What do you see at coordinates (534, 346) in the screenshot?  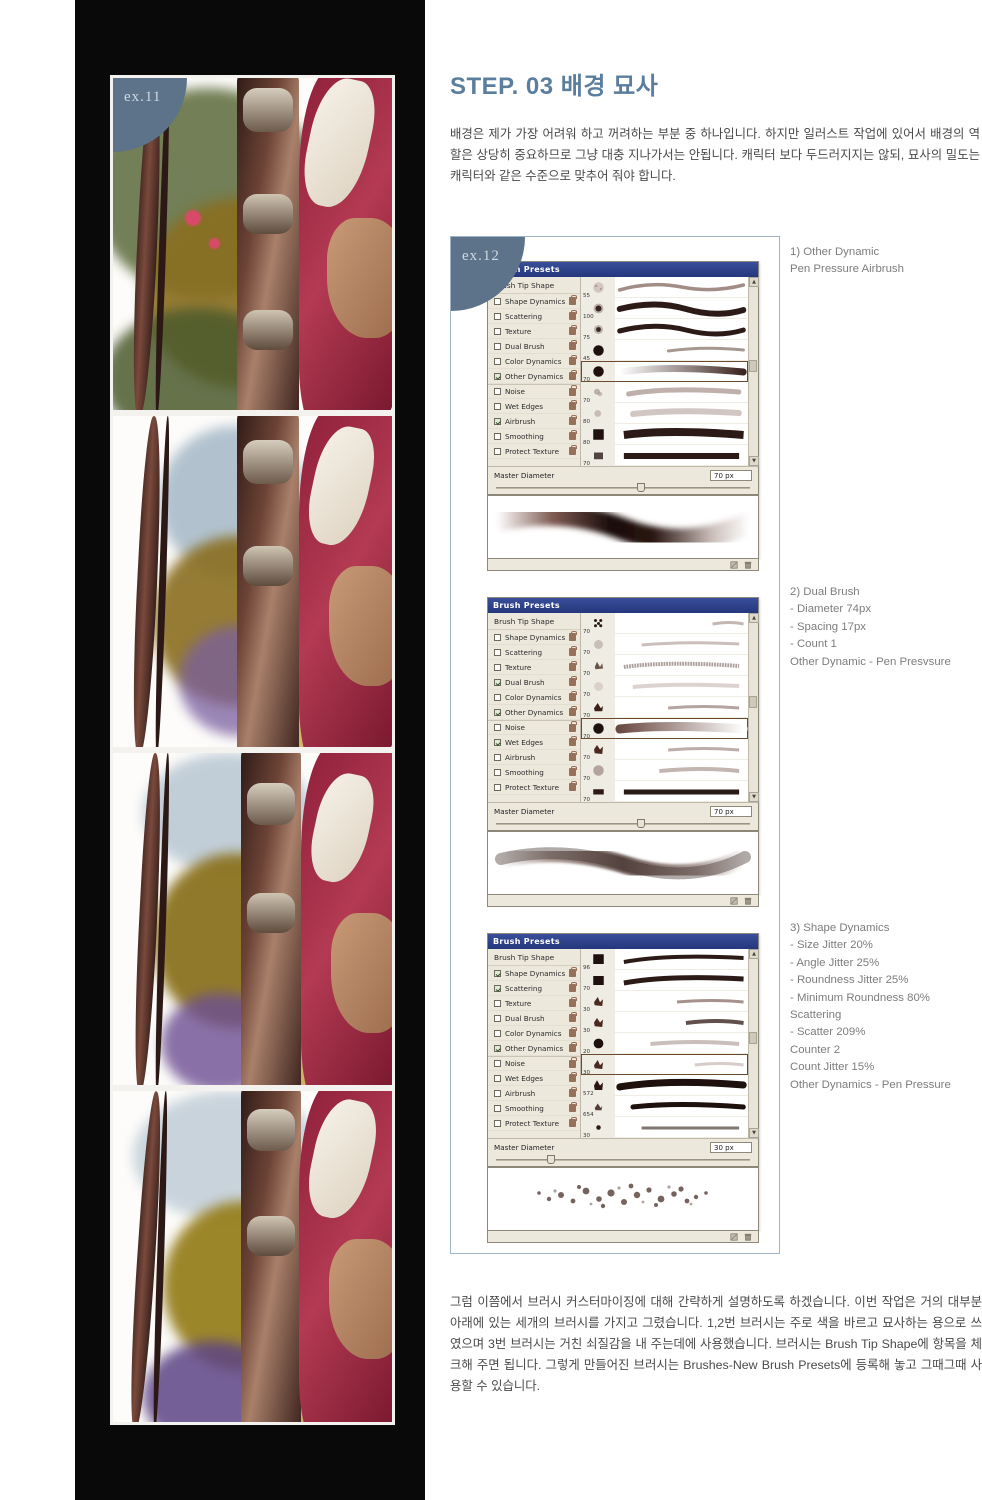 I see `option-dual-brush-1: Dual Brush` at bounding box center [534, 346].